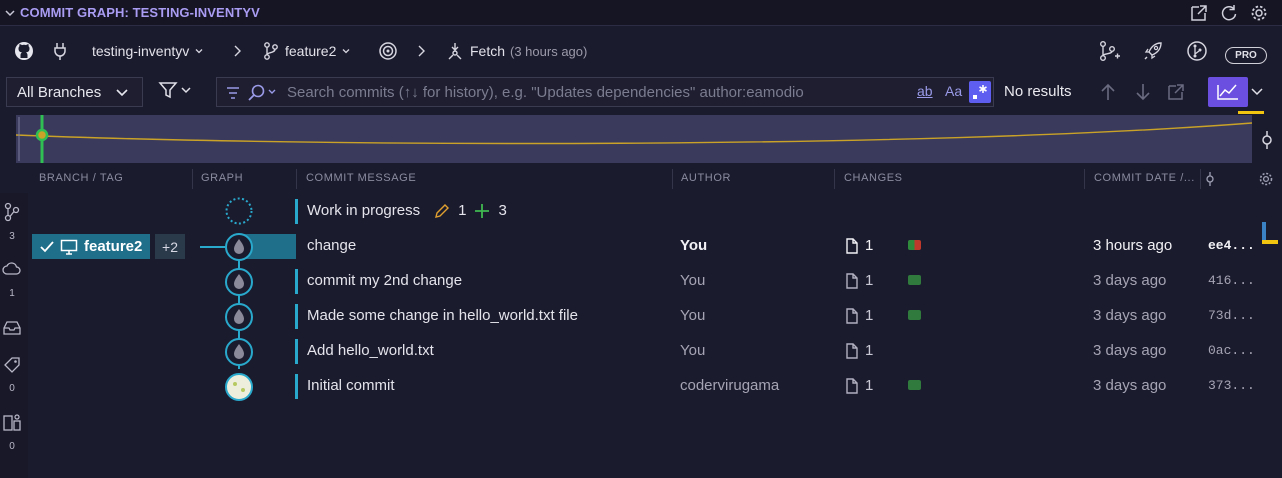 The image size is (1282, 478). What do you see at coordinates (388, 51) in the screenshot?
I see `target-icon` at bounding box center [388, 51].